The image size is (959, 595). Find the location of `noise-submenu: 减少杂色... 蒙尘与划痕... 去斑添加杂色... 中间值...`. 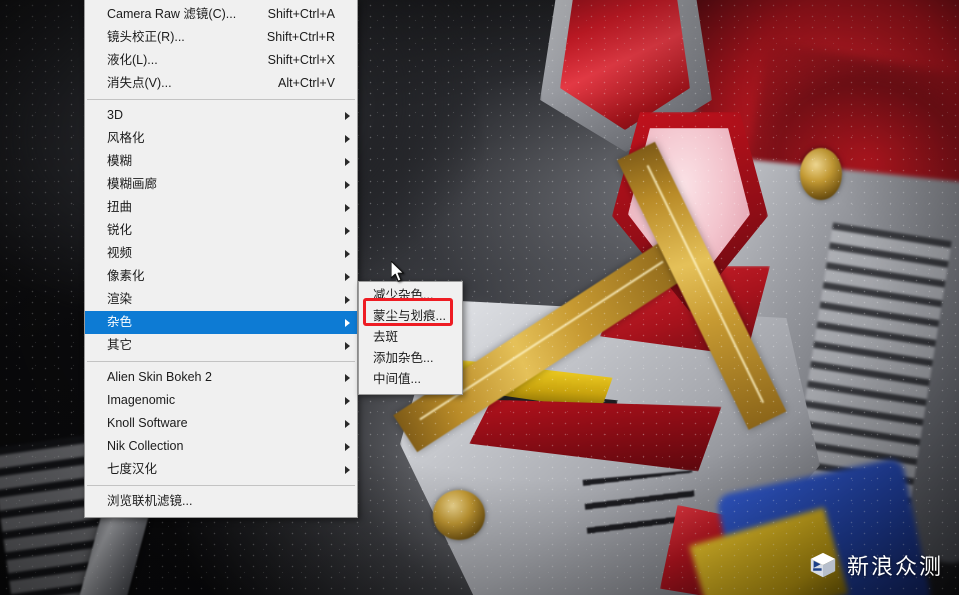

noise-submenu: 减少杂色... 蒙尘与划痕... 去斑添加杂色... 中间值... is located at coordinates (410, 338).